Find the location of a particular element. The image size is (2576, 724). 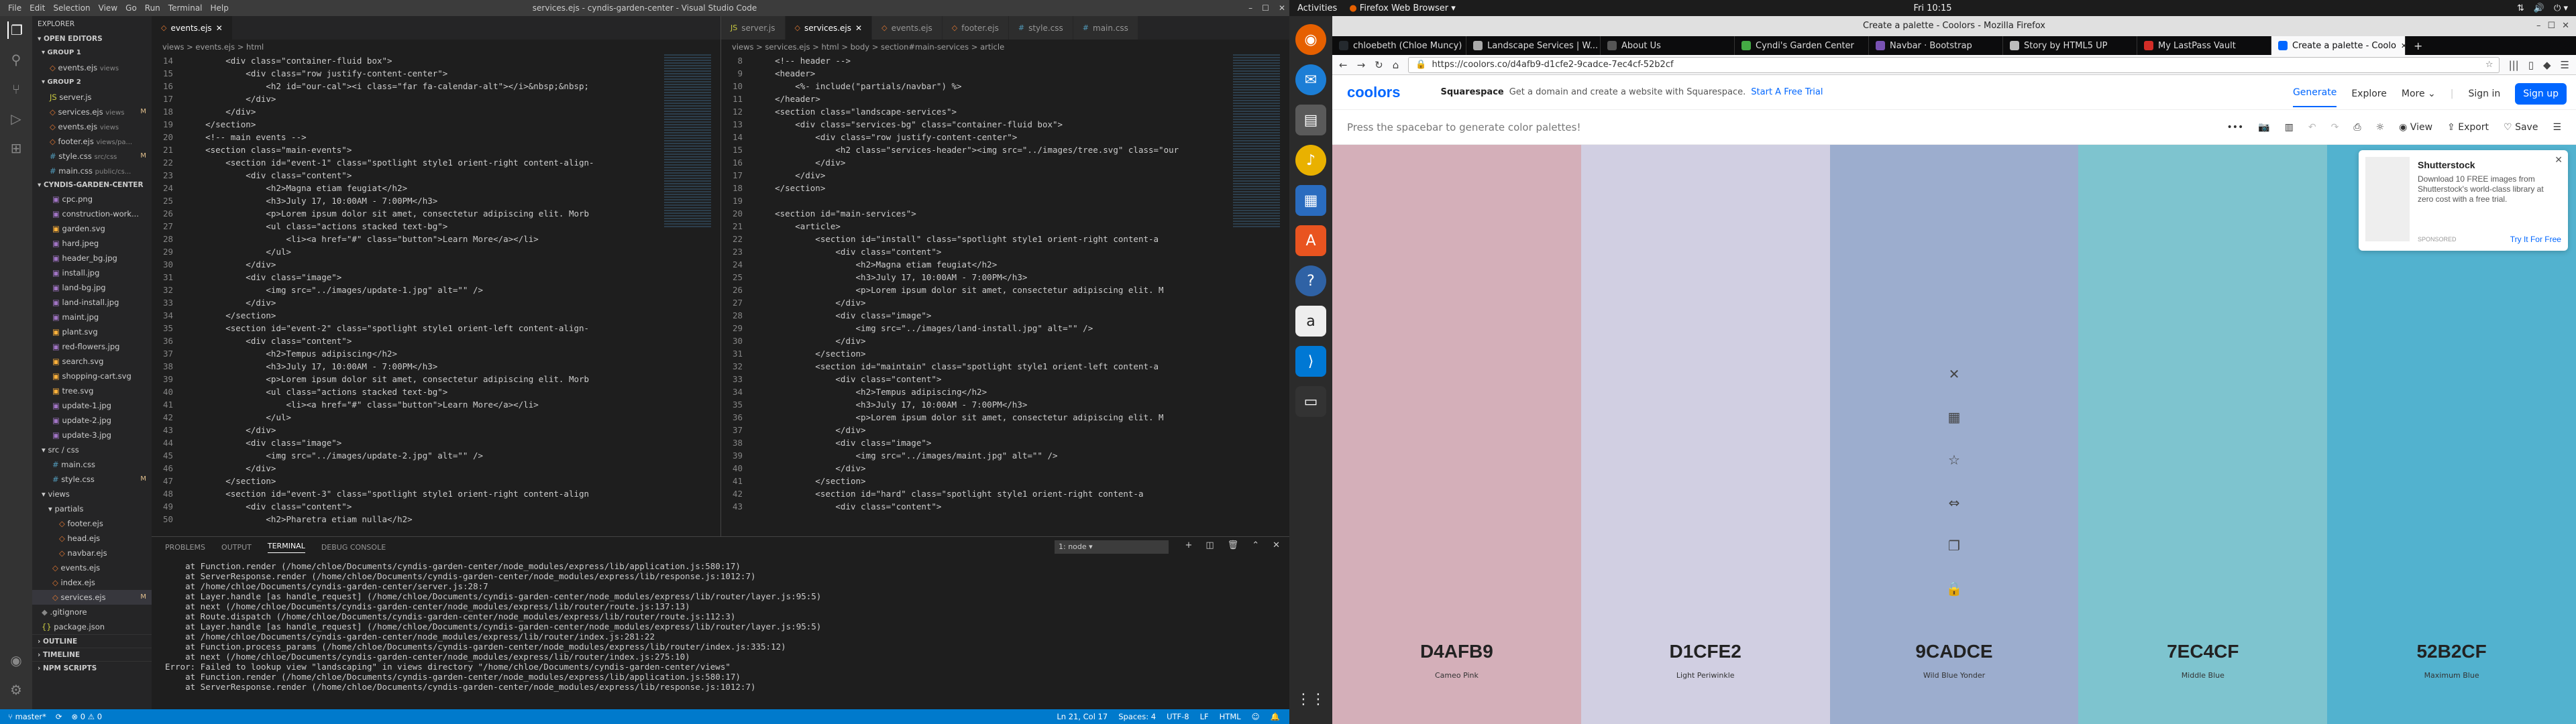

code-line: 43 </div> is located at coordinates (436, 430).